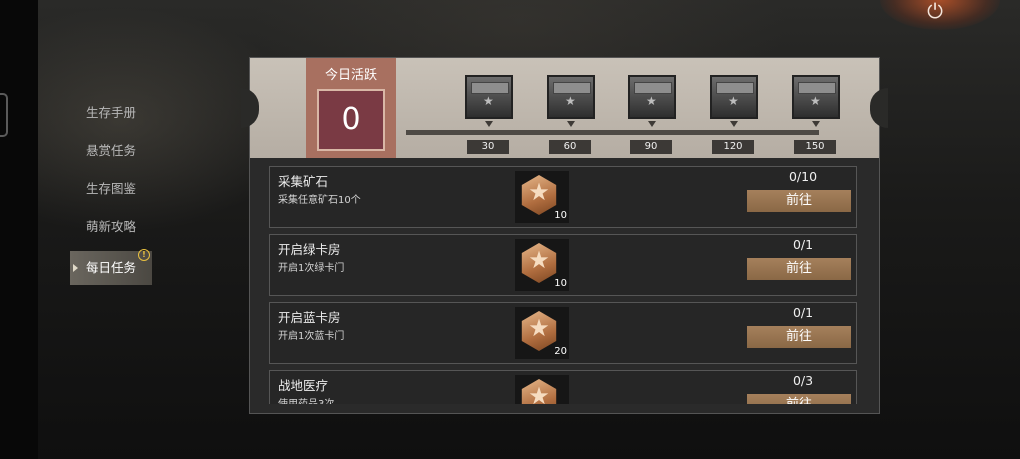  Describe the element at coordinates (935, 11) in the screenshot. I see `power-icon: ⏻` at that location.